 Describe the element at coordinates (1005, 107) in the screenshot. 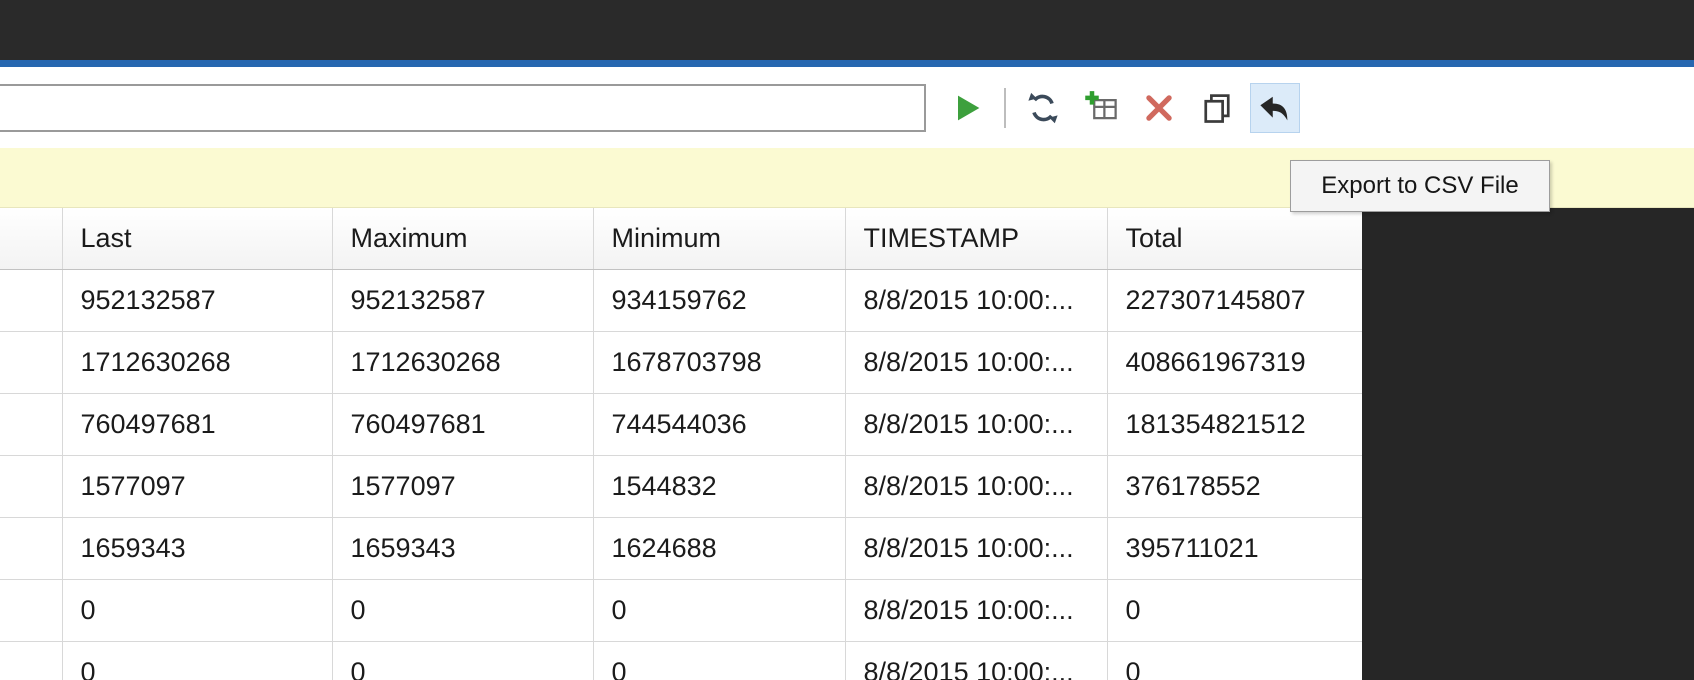

I see `toolbar-separator` at that location.